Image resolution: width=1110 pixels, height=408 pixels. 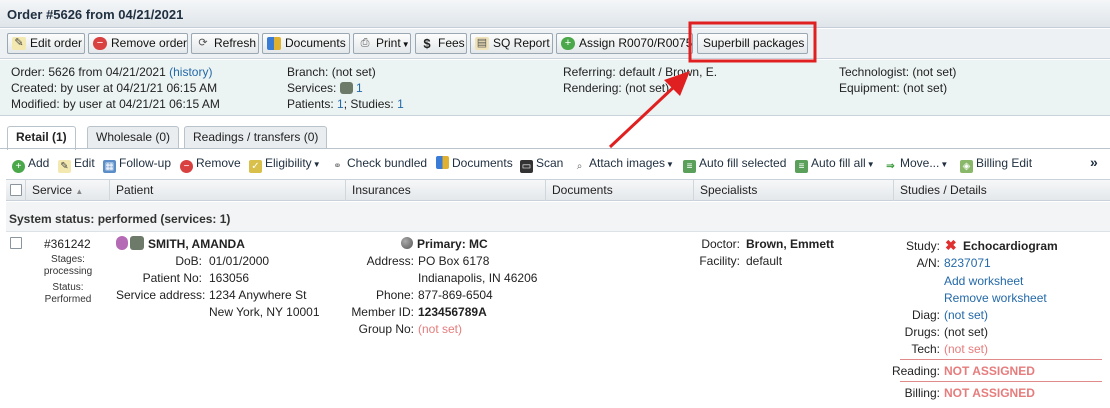 What do you see at coordinates (623, 164) in the screenshot?
I see `attach-images-action: ⌕ Attach images▼` at bounding box center [623, 164].